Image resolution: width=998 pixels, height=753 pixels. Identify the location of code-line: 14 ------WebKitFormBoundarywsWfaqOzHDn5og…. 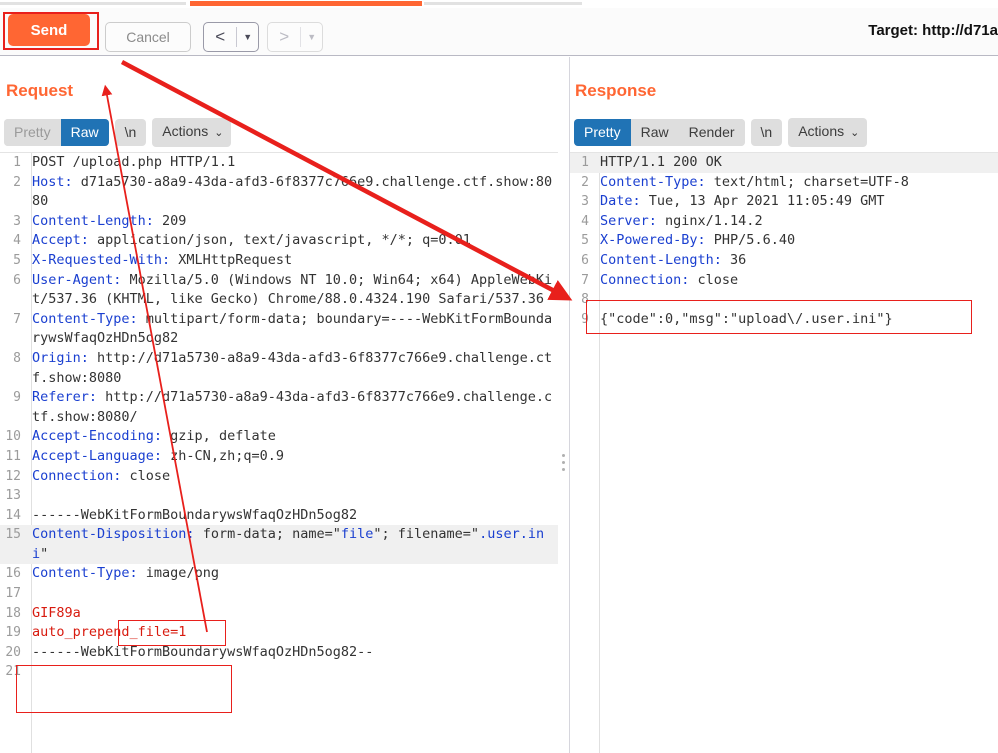
(279, 516).